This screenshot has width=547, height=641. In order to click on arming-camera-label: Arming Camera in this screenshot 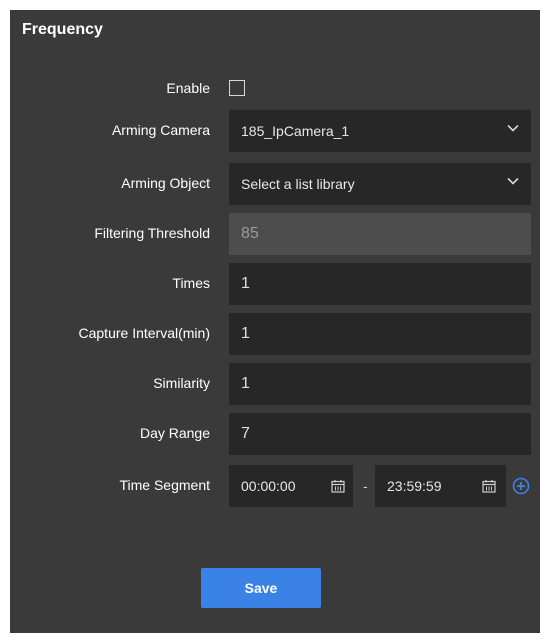, I will do `click(160, 130)`.